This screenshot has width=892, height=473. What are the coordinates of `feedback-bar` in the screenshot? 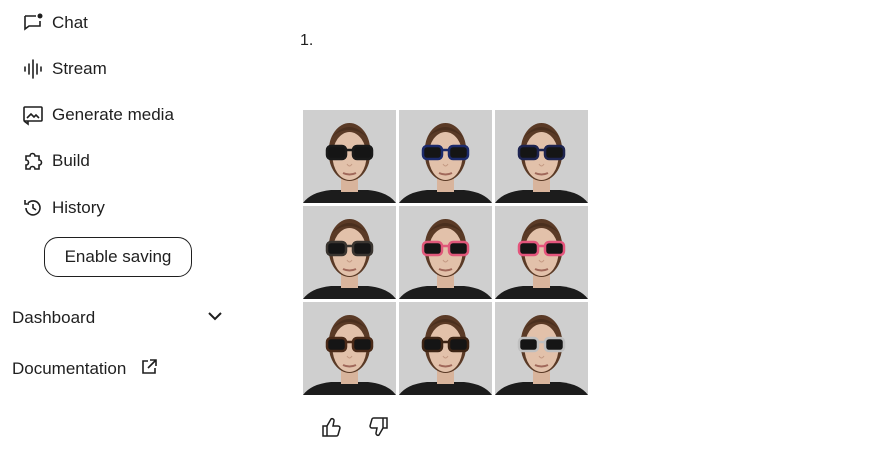 It's located at (355, 427).